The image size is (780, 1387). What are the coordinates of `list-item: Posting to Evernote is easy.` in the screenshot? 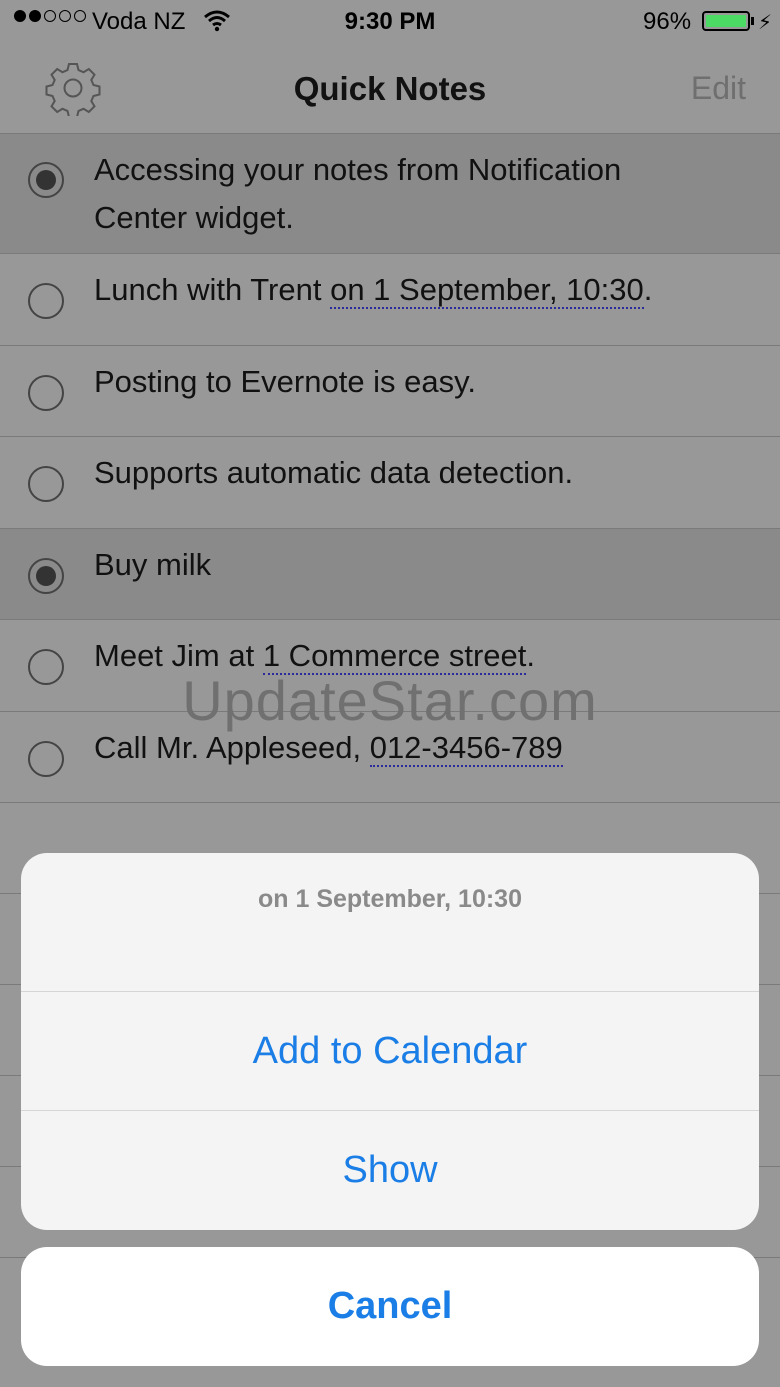 It's located at (390, 391).